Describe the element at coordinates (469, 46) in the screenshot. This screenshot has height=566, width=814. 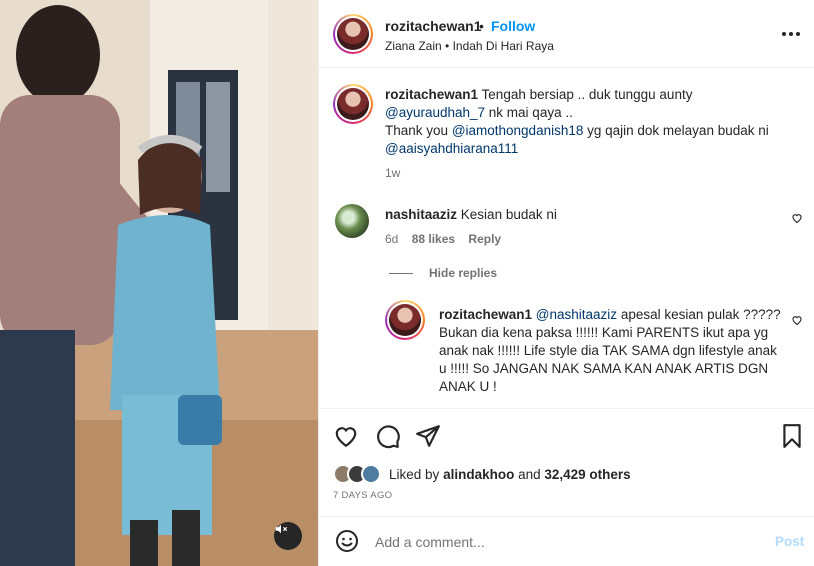
I see `audio-track: Ziana Zain • Indah Di Hari Raya` at that location.